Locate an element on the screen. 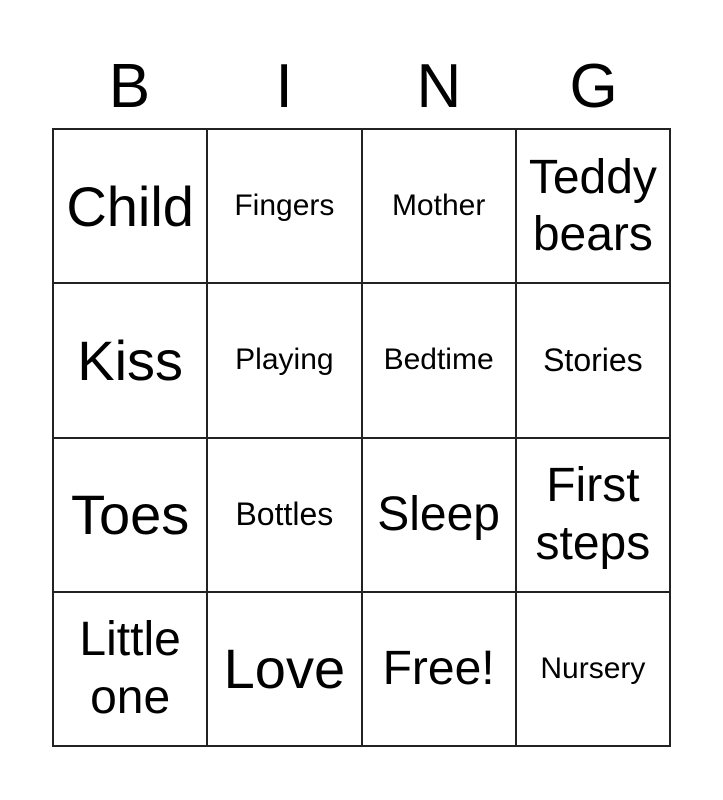 This screenshot has height=800, width=723. bingo-cell: Bottles is located at coordinates (284, 514).